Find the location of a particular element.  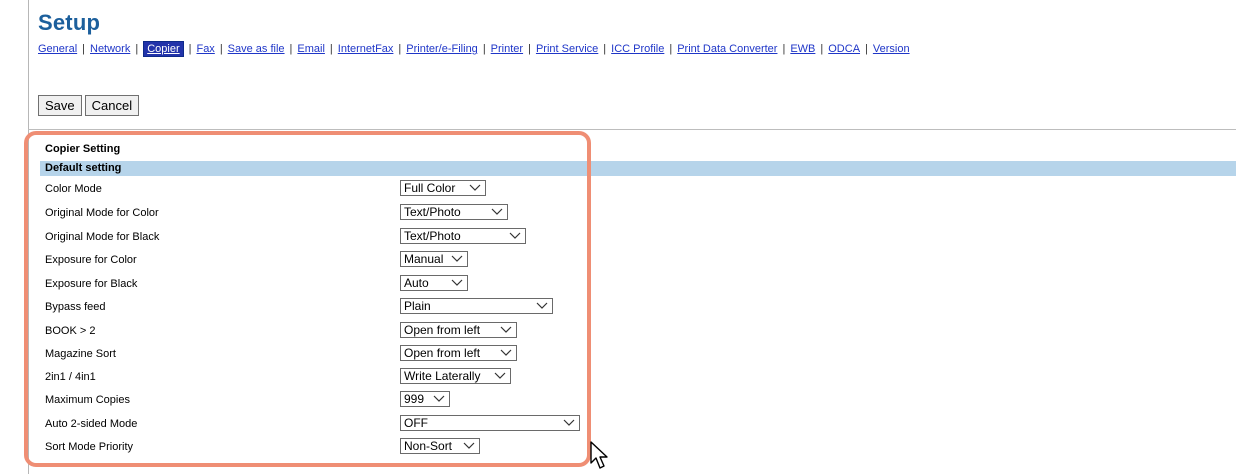

select-value: Non-Sort is located at coordinates (428, 446).